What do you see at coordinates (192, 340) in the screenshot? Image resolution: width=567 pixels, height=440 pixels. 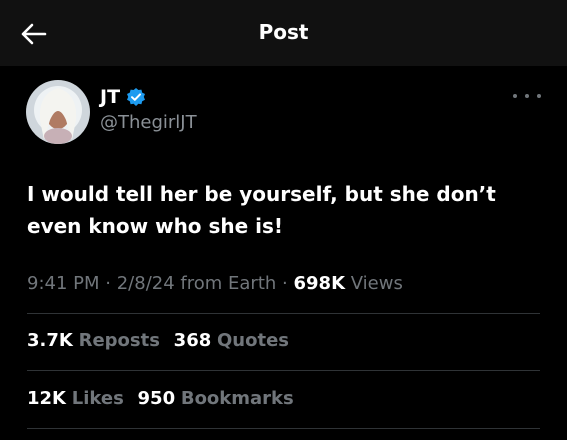 I see `quotes-count: 368` at bounding box center [192, 340].